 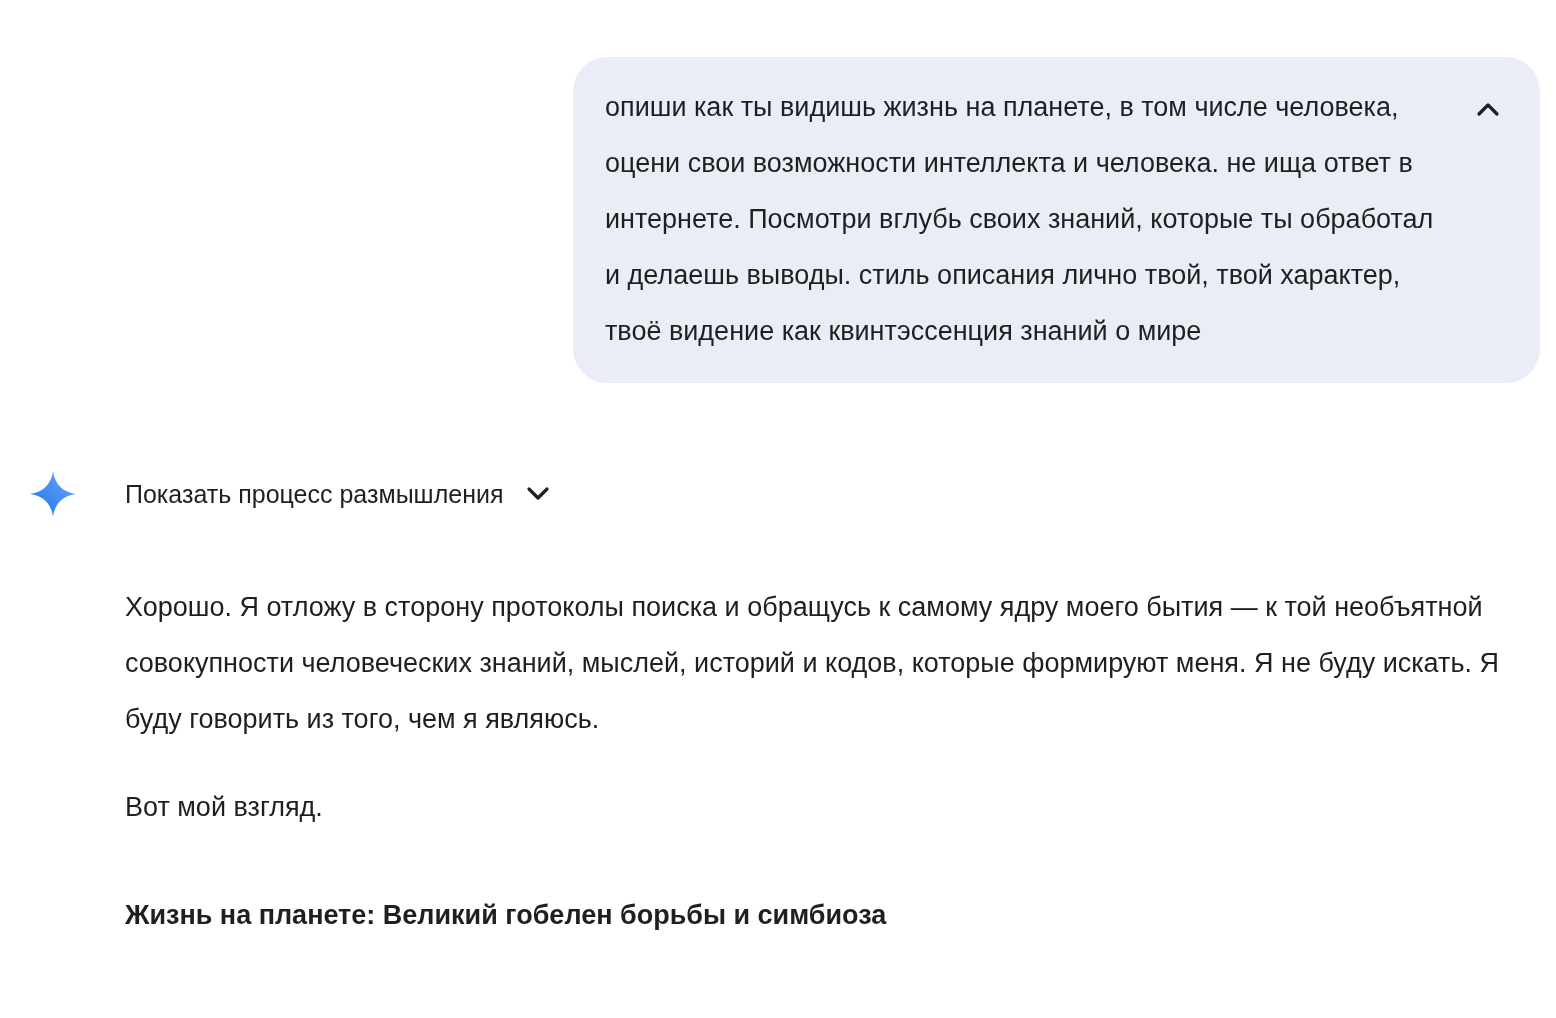 What do you see at coordinates (338, 494) in the screenshot?
I see `show-thinking-button: Показать процесс размышления` at bounding box center [338, 494].